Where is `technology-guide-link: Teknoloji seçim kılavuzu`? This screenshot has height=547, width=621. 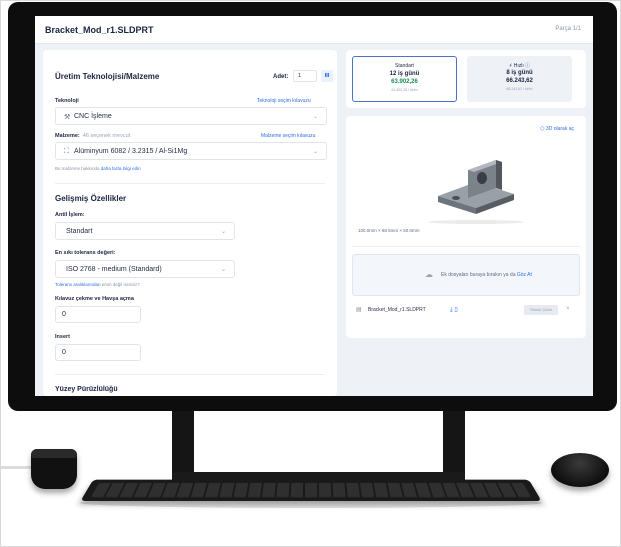
technology-guide-link: Teknoloji seçim kılavuzu is located at coordinates (284, 101).